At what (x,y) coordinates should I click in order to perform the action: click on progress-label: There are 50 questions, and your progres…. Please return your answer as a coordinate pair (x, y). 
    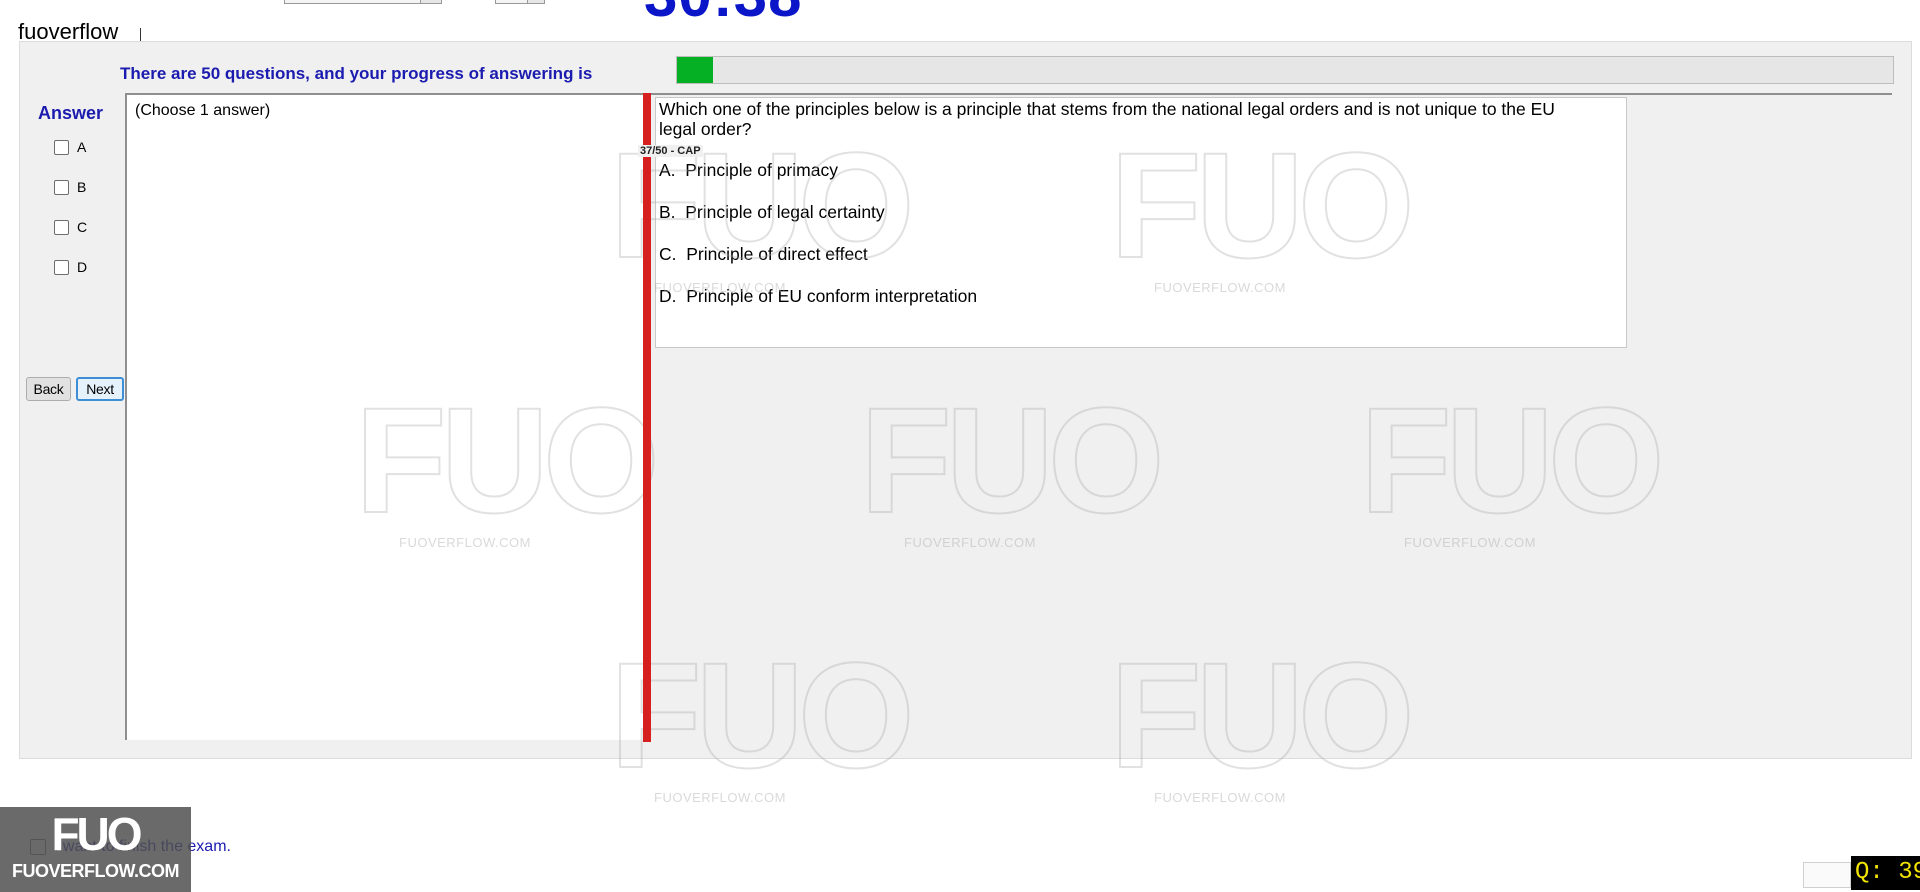
    Looking at the image, I should click on (356, 73).